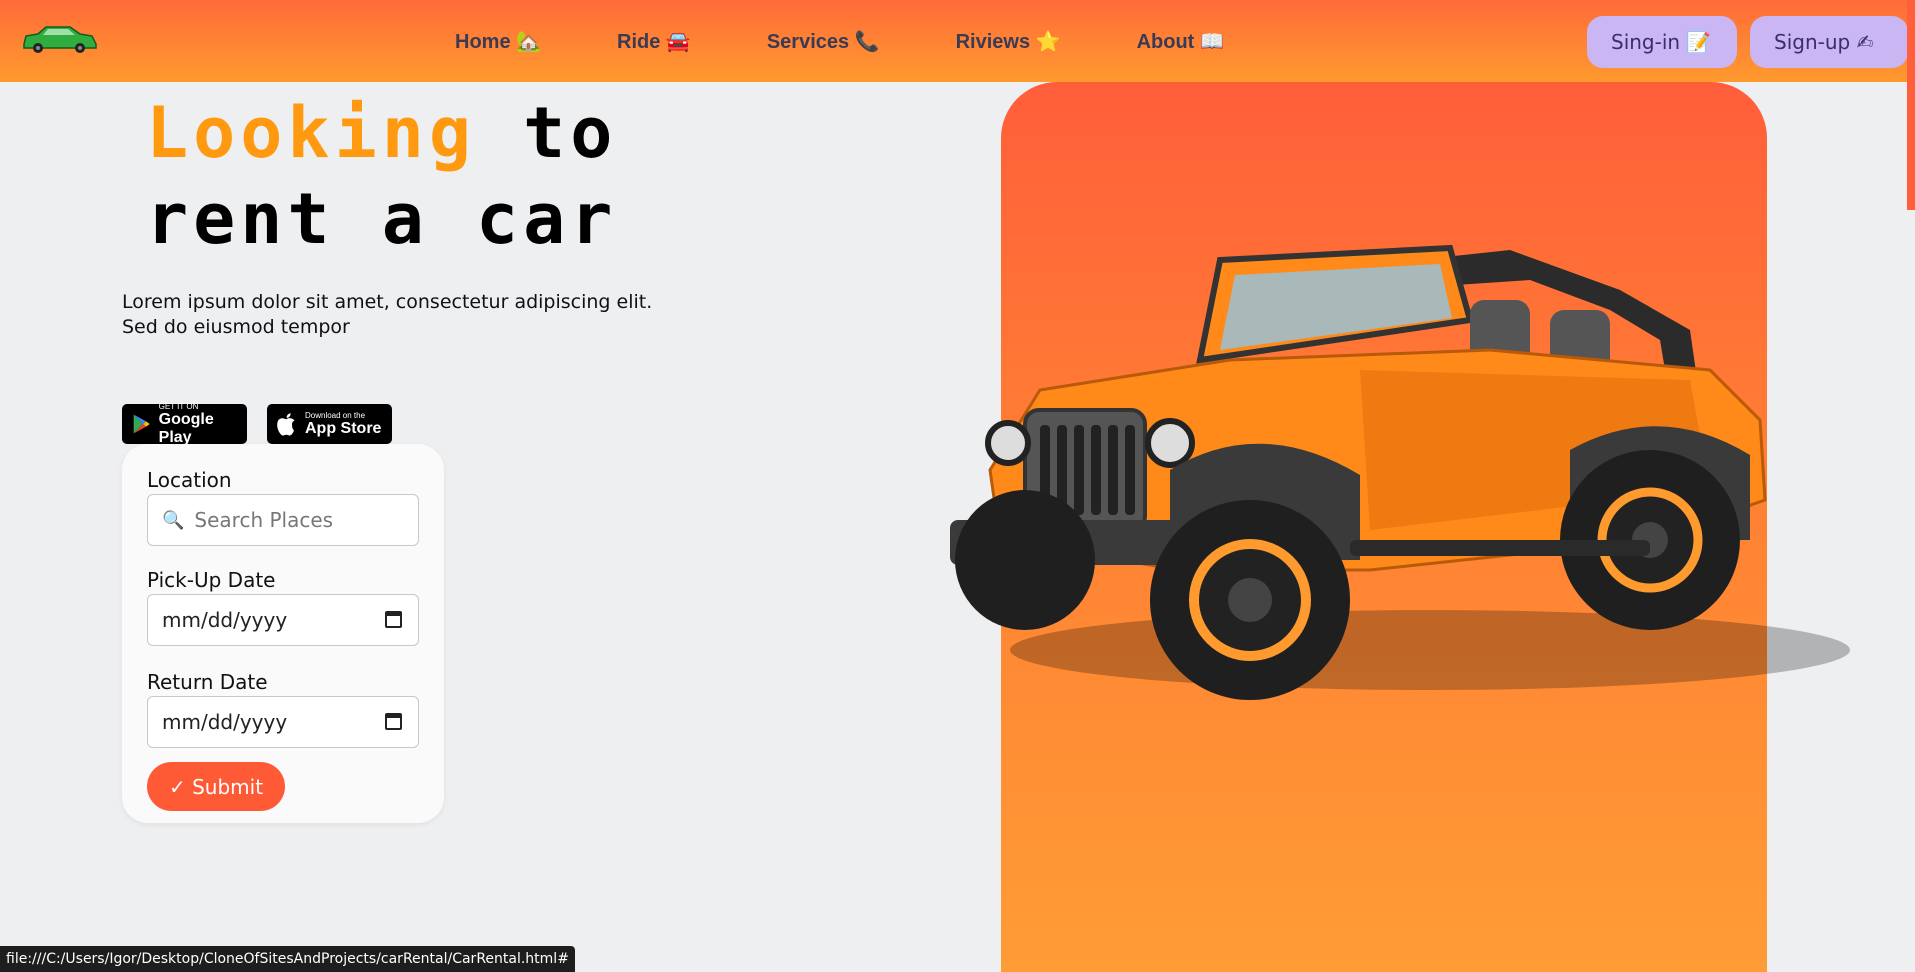  I want to click on apple-badge-big: App Store, so click(343, 428).